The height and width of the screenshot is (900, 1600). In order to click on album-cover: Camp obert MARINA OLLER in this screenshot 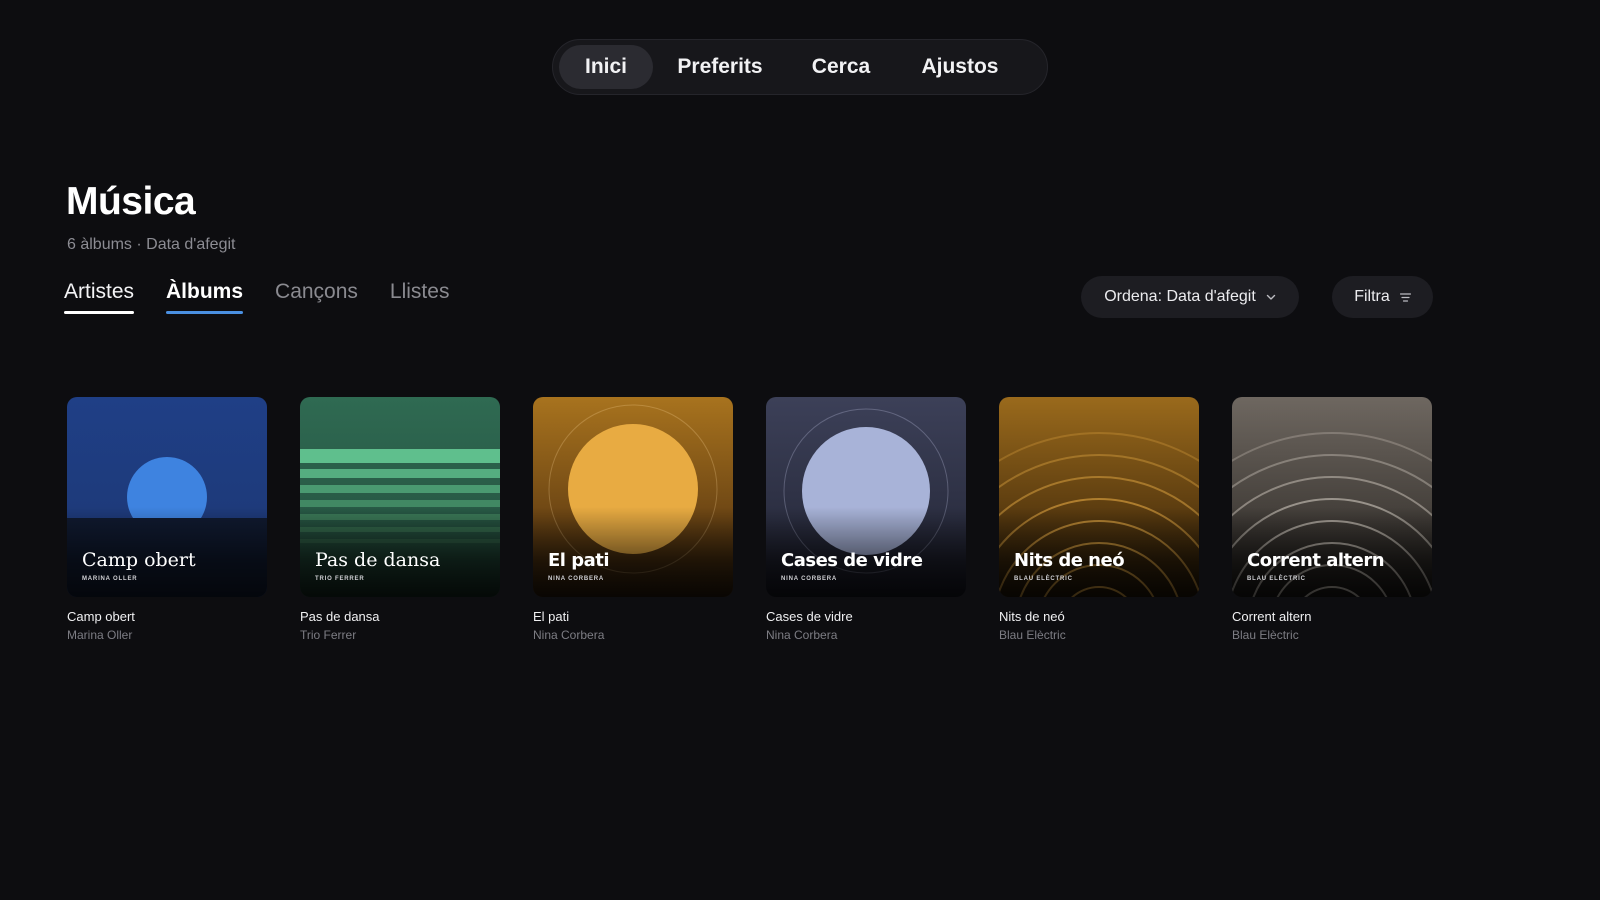, I will do `click(167, 497)`.